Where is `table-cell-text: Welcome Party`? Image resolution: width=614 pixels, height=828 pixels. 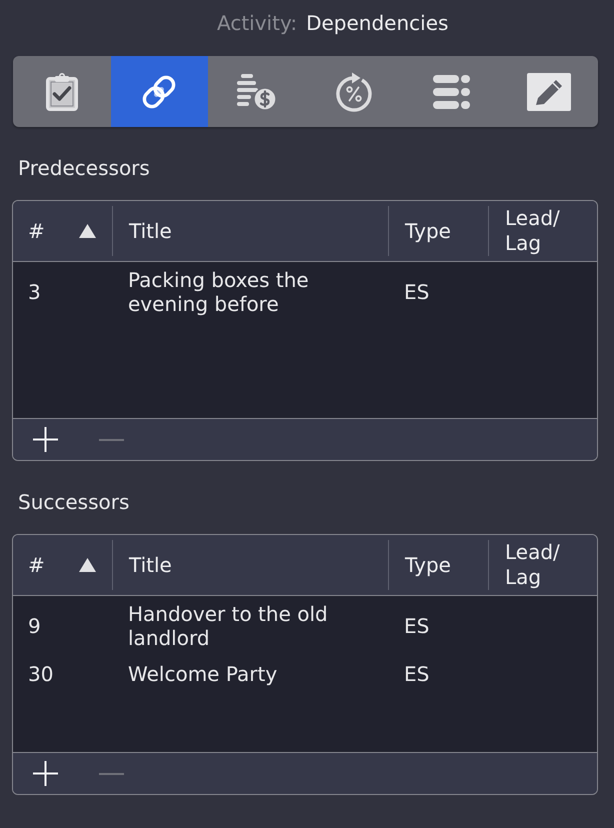
table-cell-text: Welcome Party is located at coordinates (202, 674).